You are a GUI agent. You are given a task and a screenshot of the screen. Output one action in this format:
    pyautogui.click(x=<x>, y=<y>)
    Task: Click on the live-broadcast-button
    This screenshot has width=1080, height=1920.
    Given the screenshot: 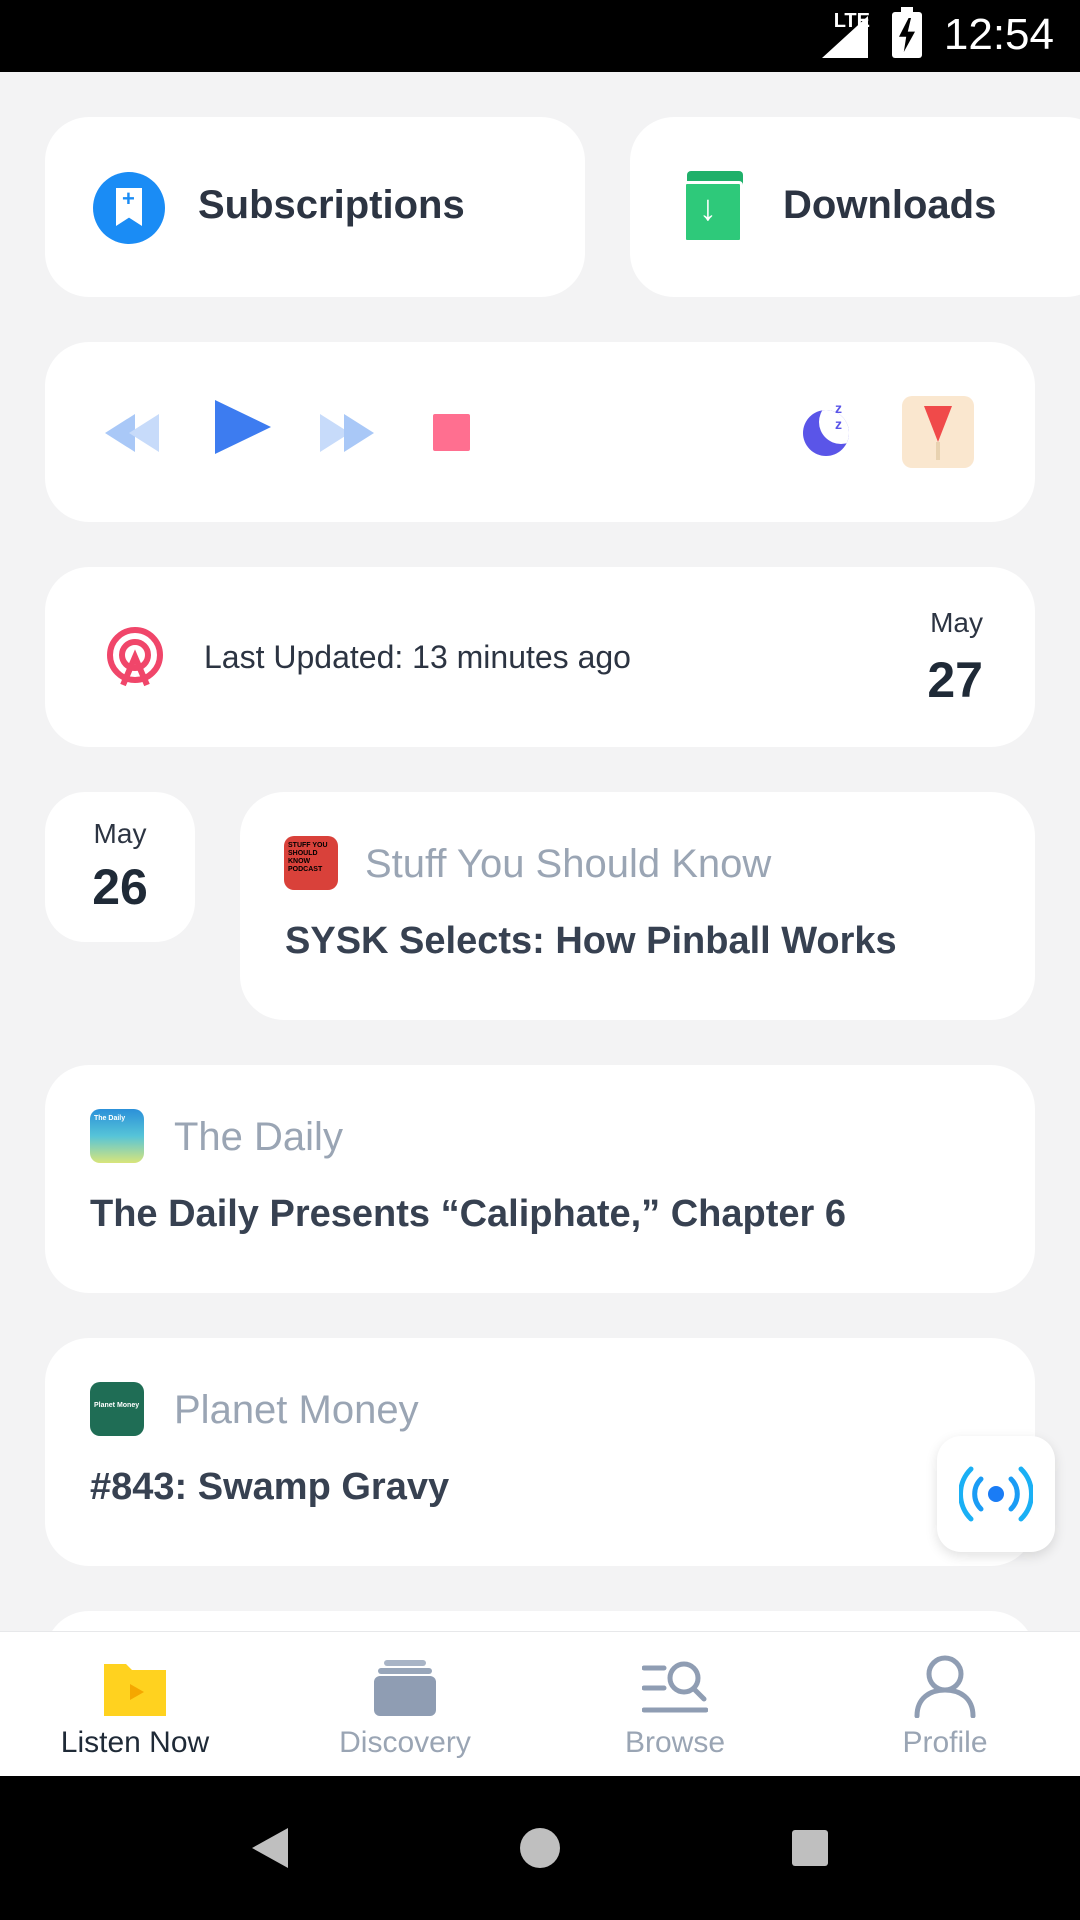 What is the action you would take?
    pyautogui.click(x=996, y=1494)
    